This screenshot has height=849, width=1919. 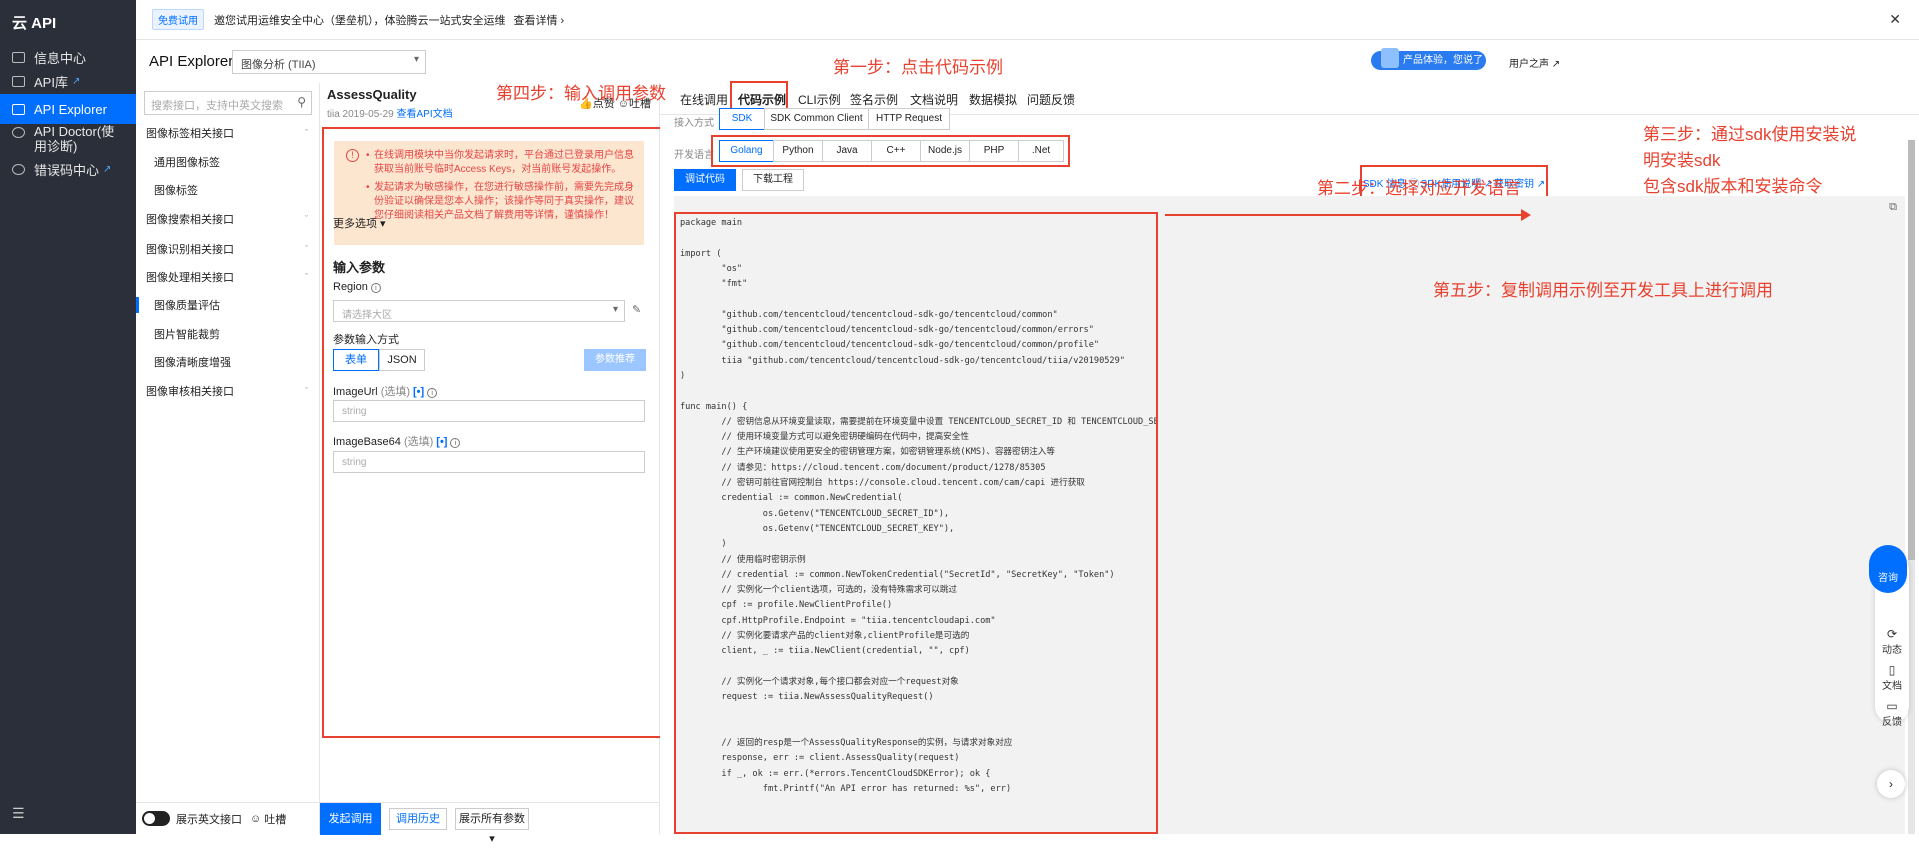 I want to click on annotation-step5: 第五步：复制调用示例至开发工具上进行调用, so click(x=1603, y=290).